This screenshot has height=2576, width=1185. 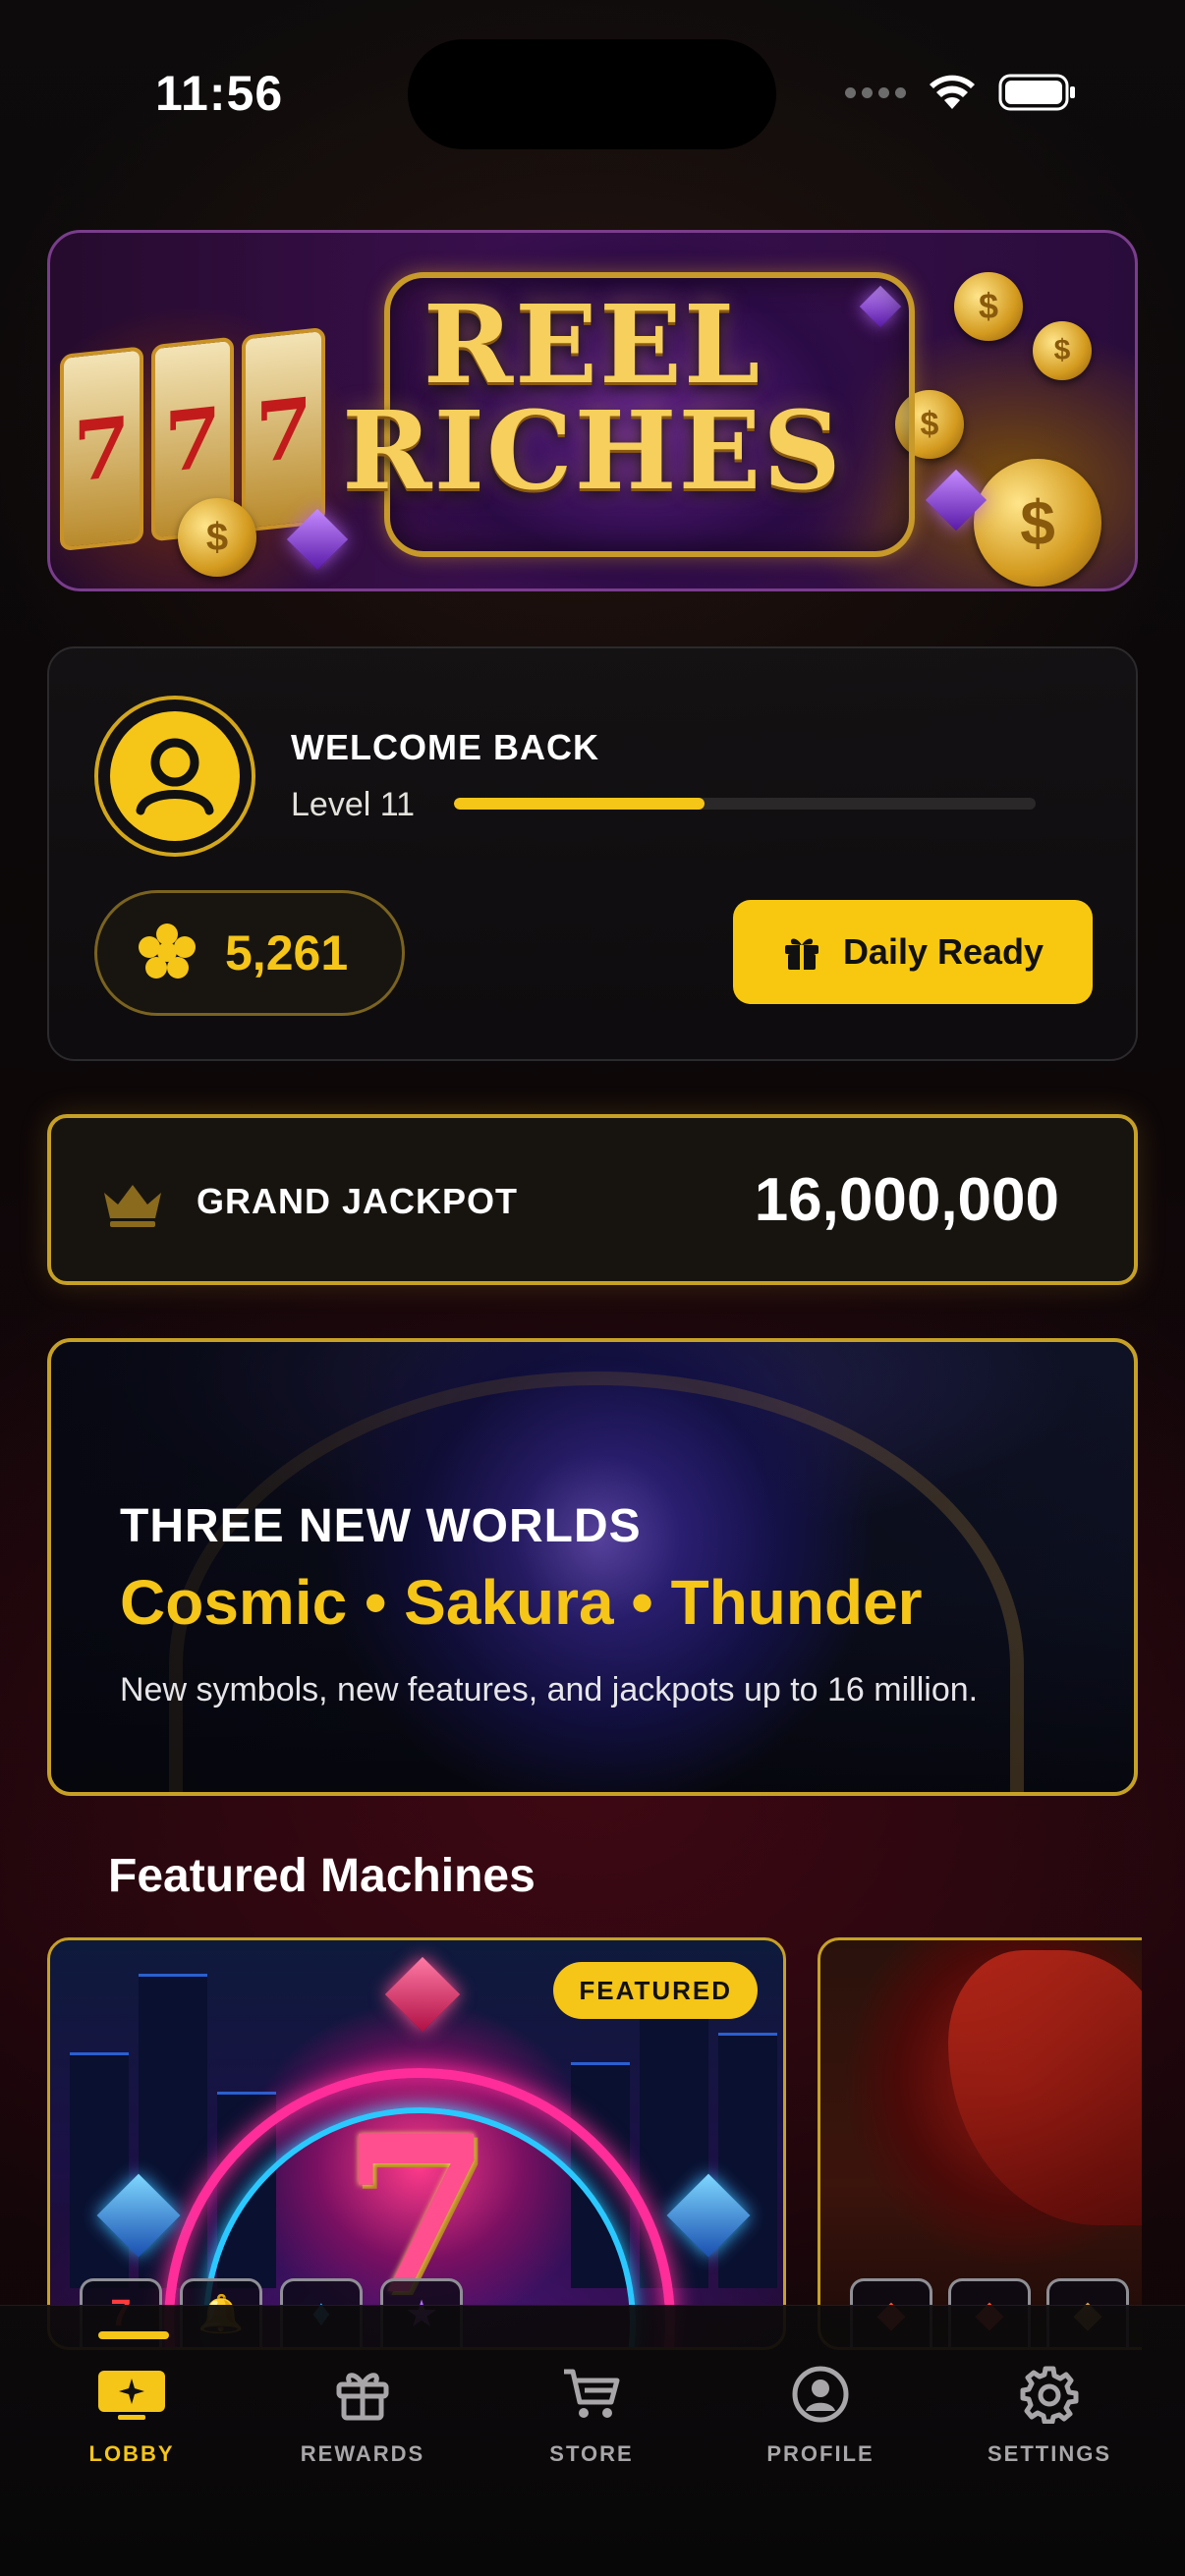 What do you see at coordinates (353, 804) in the screenshot?
I see `level-label: Level 11` at bounding box center [353, 804].